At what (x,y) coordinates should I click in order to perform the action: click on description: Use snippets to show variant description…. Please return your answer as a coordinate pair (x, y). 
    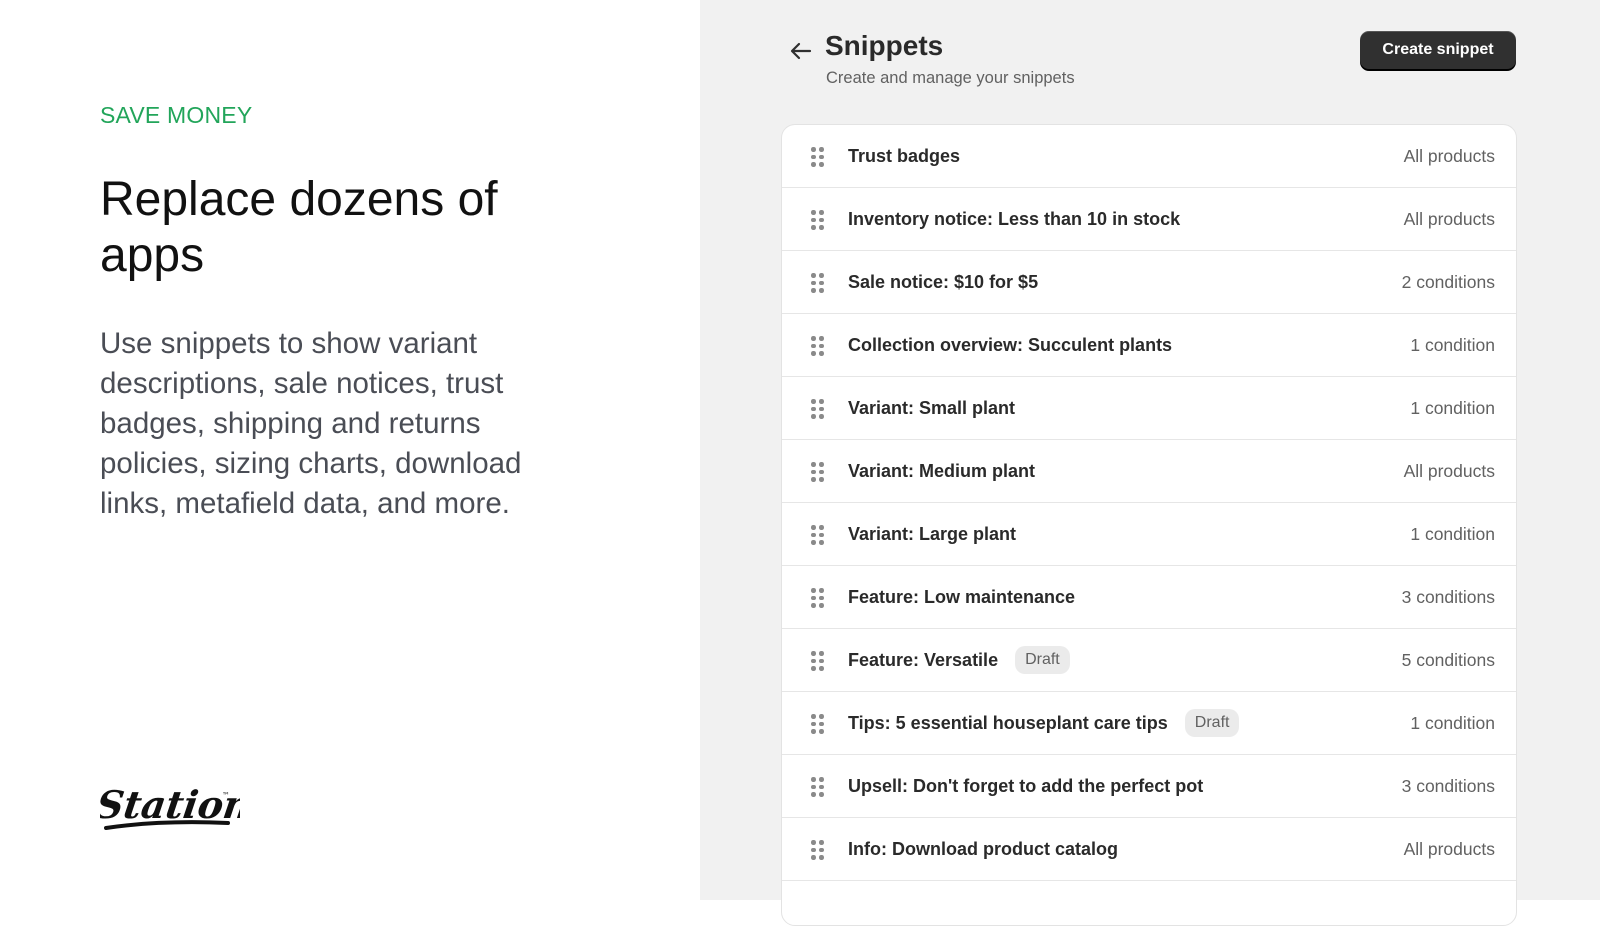
    Looking at the image, I should click on (311, 423).